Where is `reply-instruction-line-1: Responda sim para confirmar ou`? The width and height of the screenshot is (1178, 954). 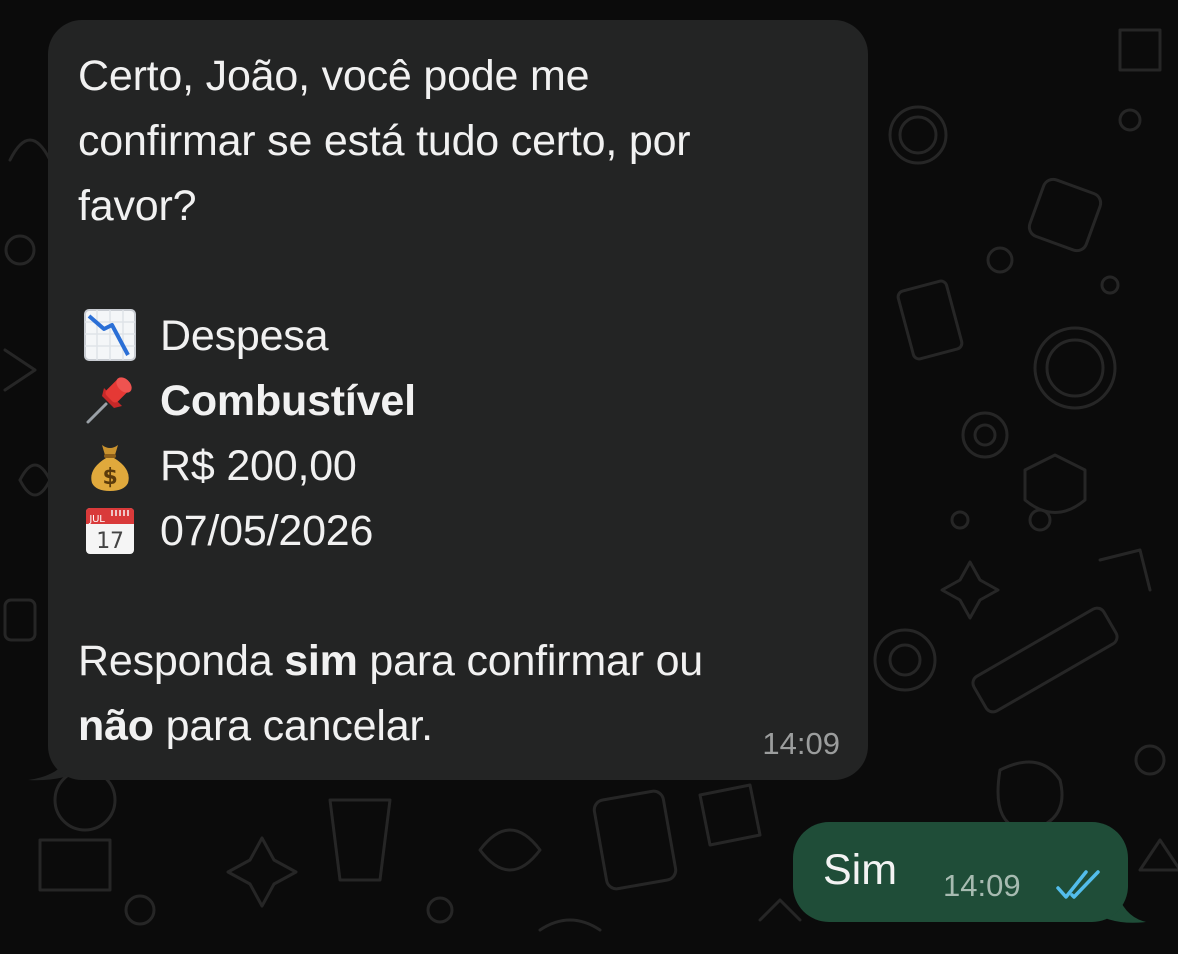 reply-instruction-line-1: Responda sim para confirmar ou is located at coordinates (391, 661).